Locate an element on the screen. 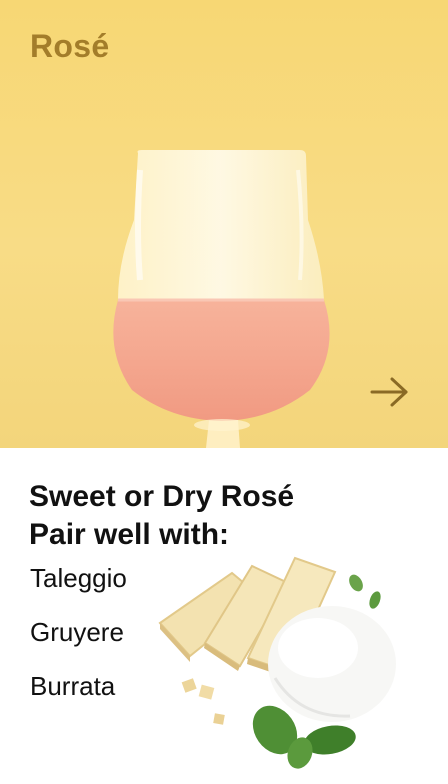 Image resolution: width=448 pixels, height=784 pixels. cheese-list: Taleggio Gruyere Burrata is located at coordinates (78, 645).